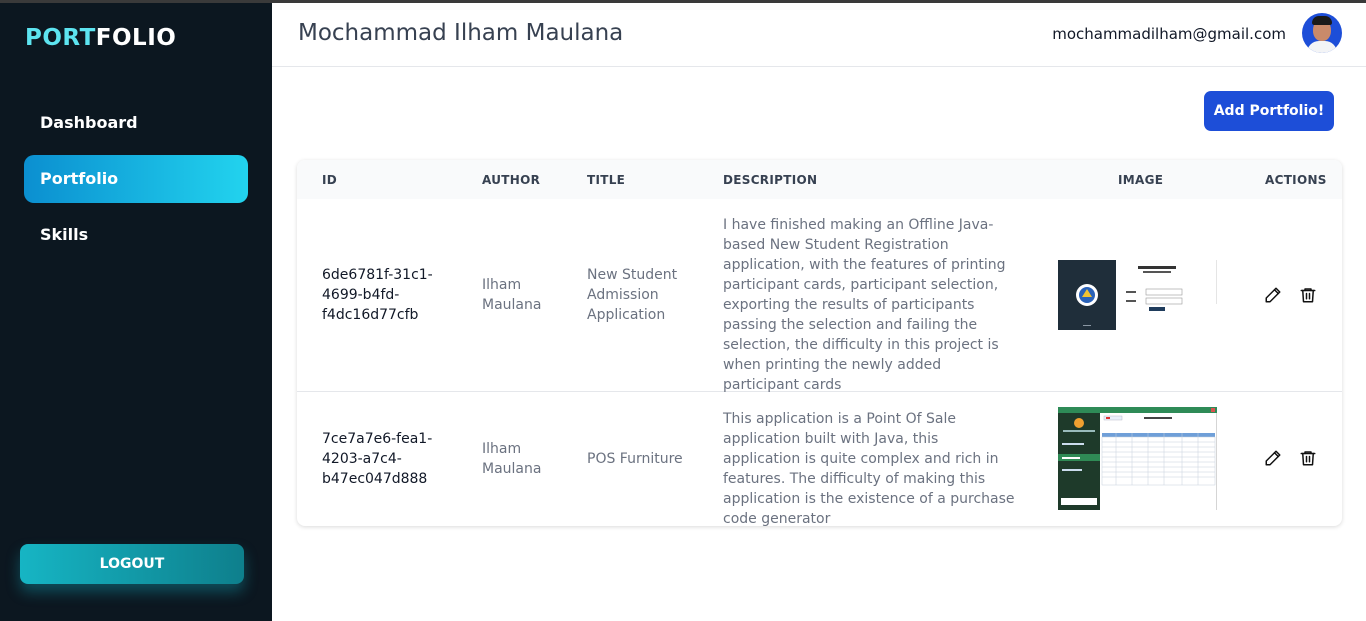 The height and width of the screenshot is (621, 1366). What do you see at coordinates (136, 123) in the screenshot?
I see `sidebar-item-dashboard: Dashboard` at bounding box center [136, 123].